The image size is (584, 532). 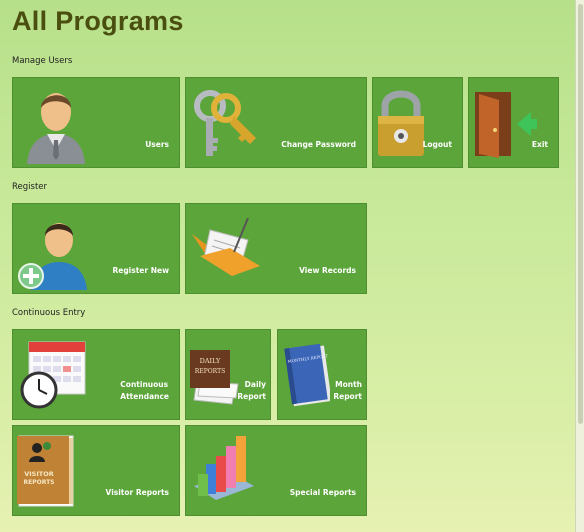 What do you see at coordinates (401, 123) in the screenshot?
I see `padlock-icon` at bounding box center [401, 123].